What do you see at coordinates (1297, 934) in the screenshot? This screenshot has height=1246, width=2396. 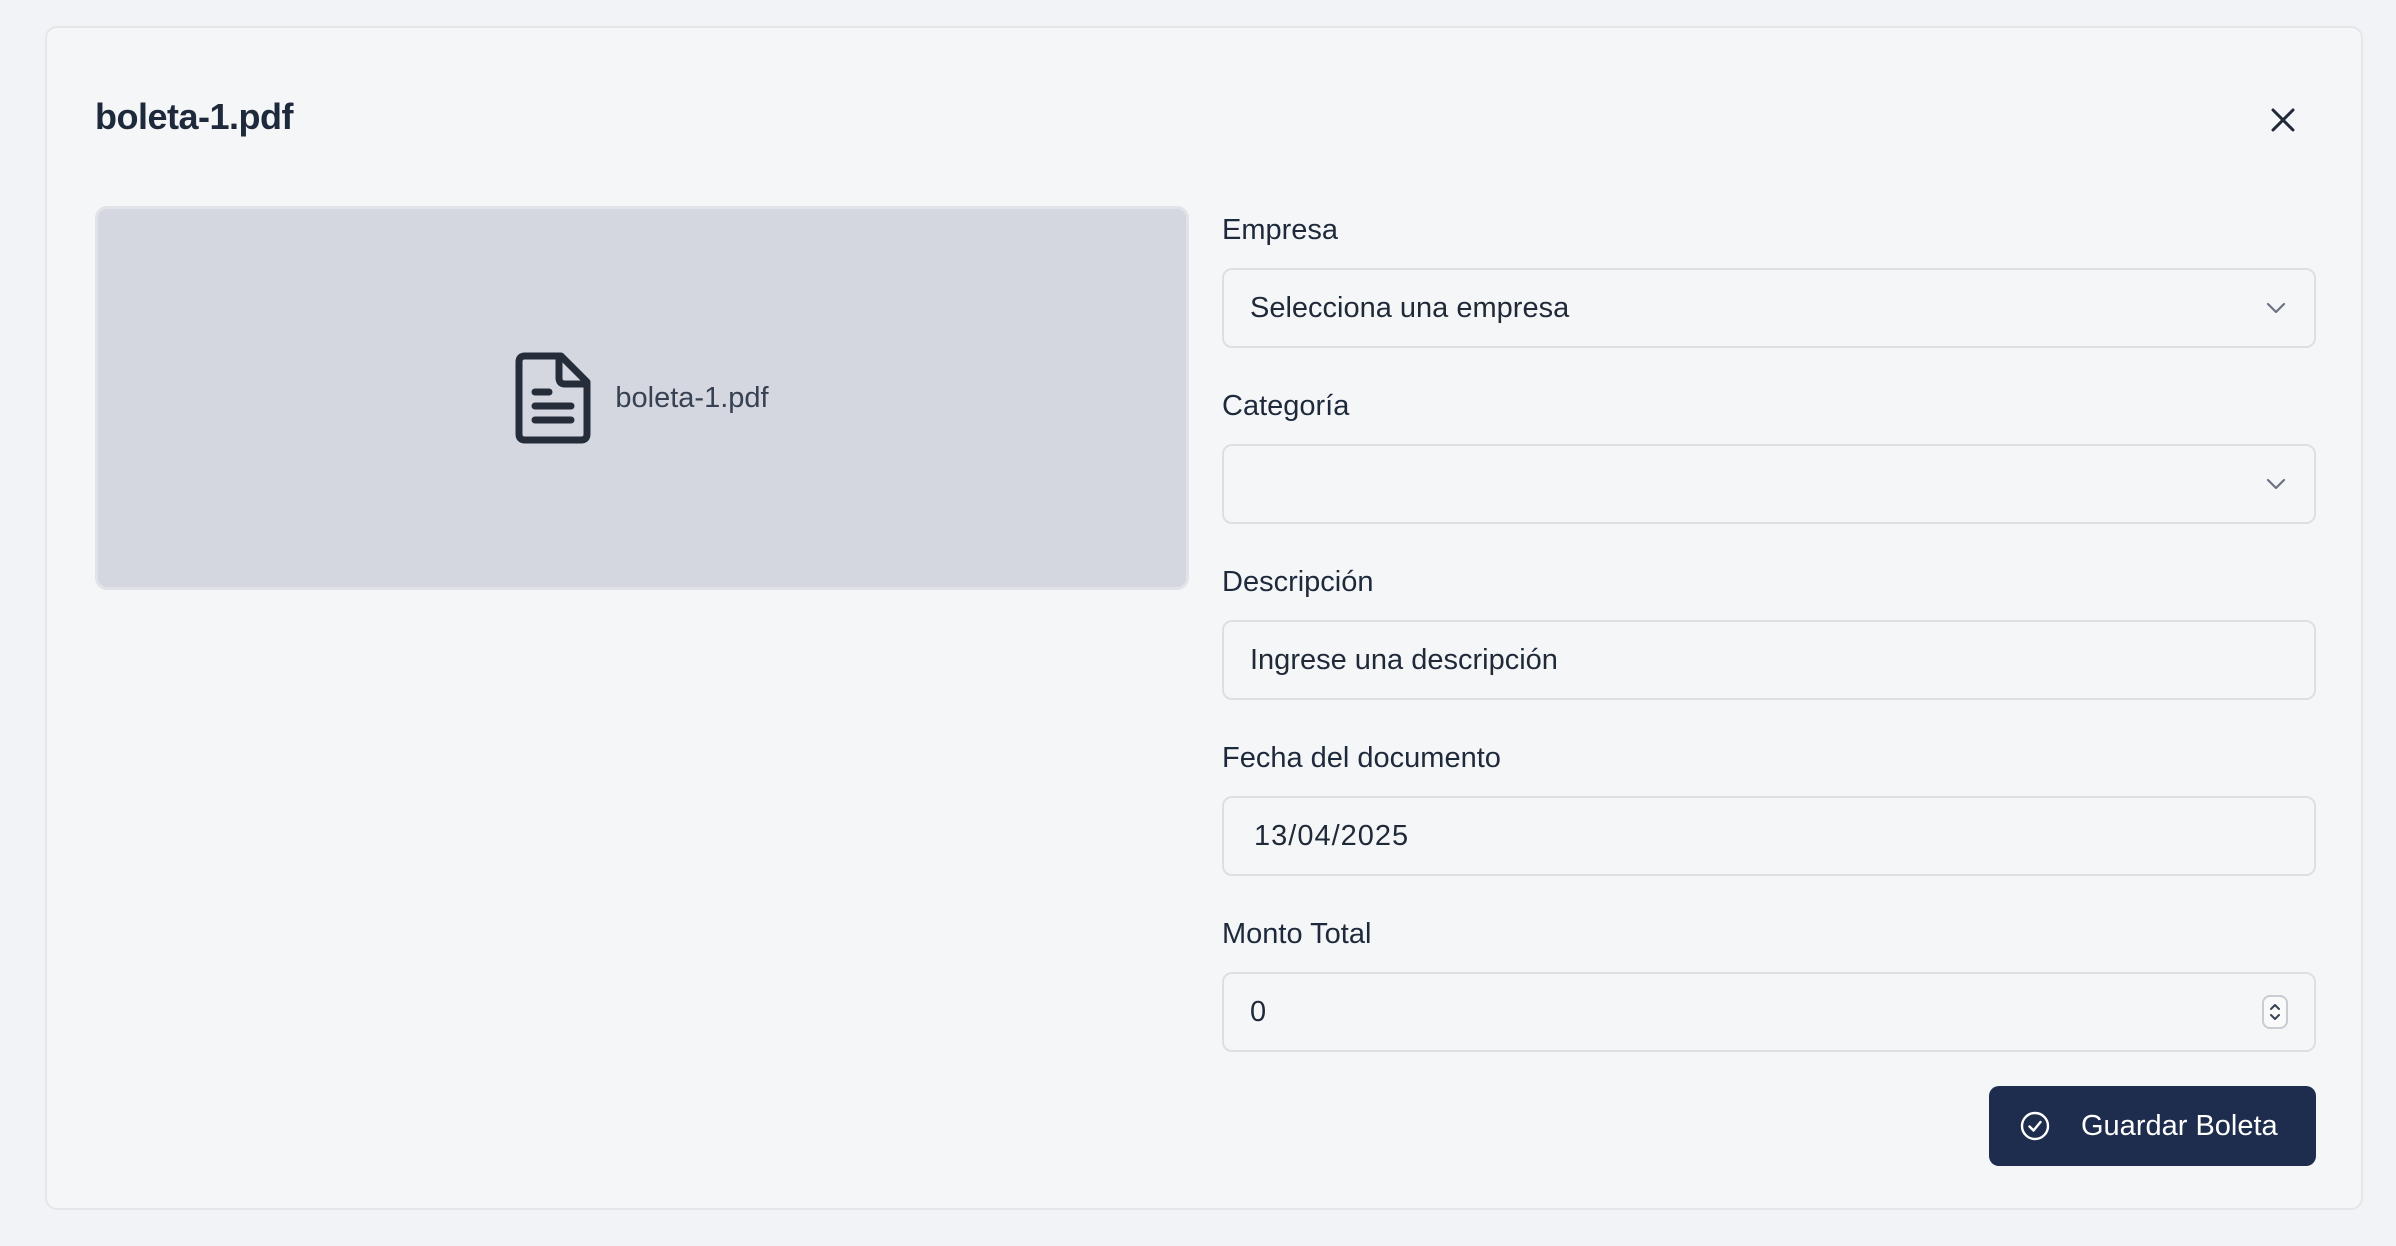 I see `monto-label: Monto Total` at bounding box center [1297, 934].